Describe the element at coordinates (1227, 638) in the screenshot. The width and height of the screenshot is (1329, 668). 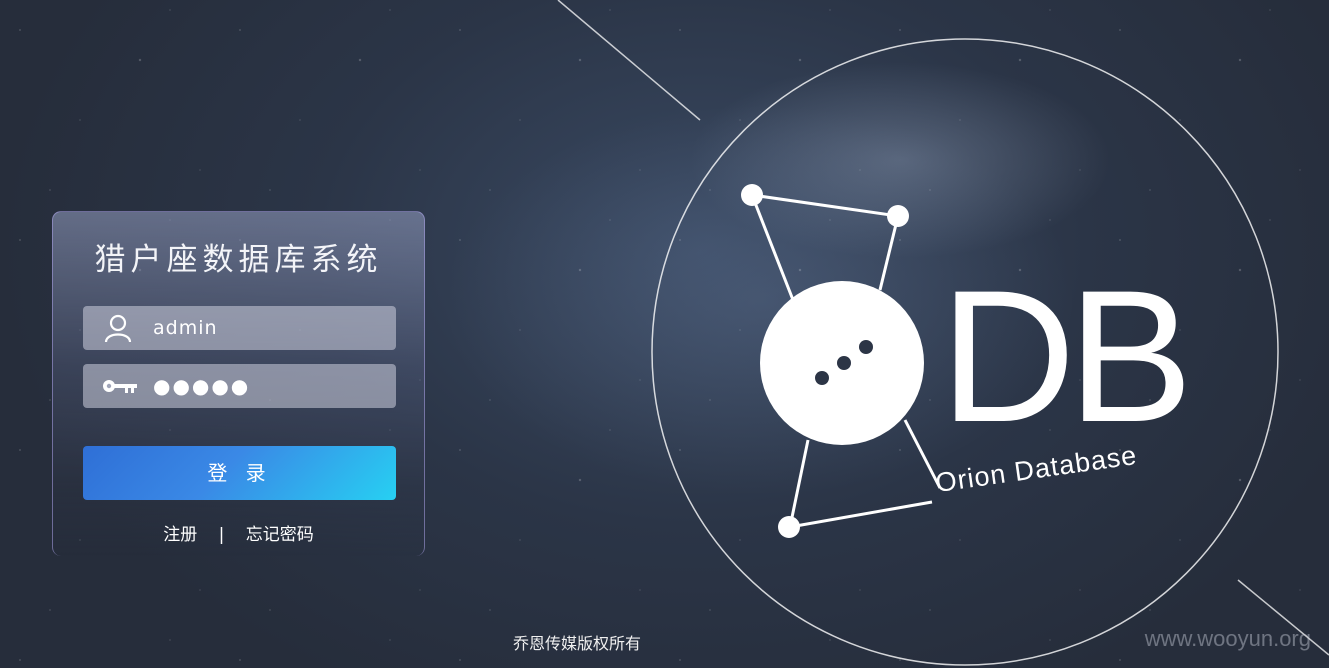
I see `watermark-text: www.wooyun.org` at that location.